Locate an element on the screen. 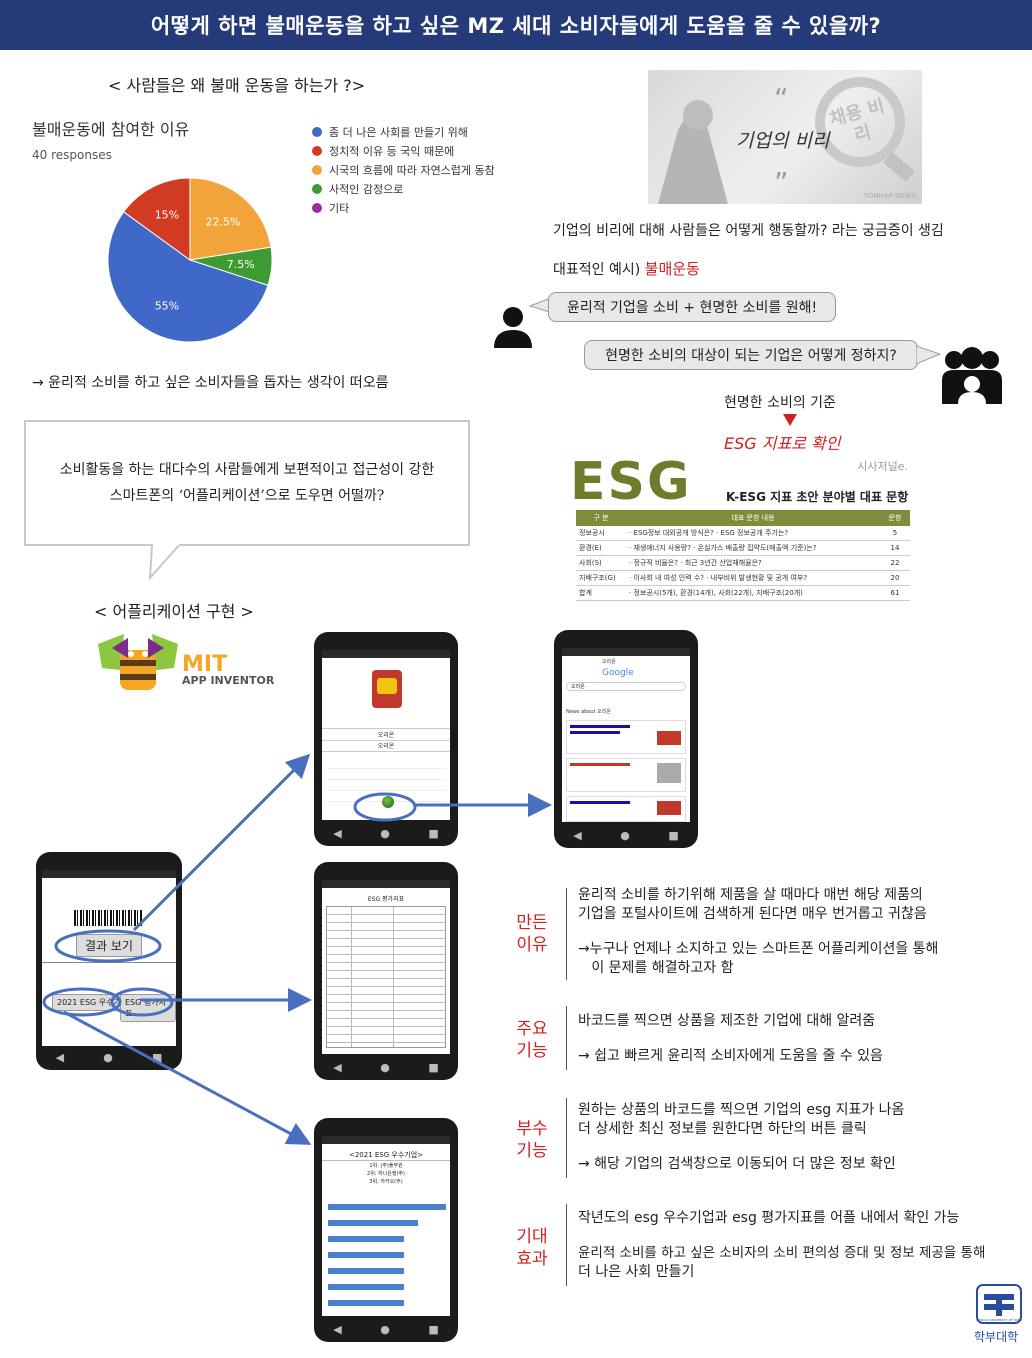 This screenshot has height=1358, width=1032. corruption-photo: “ ” 기업의 비리 채용 비리 YONHAP NEWS is located at coordinates (785, 137).